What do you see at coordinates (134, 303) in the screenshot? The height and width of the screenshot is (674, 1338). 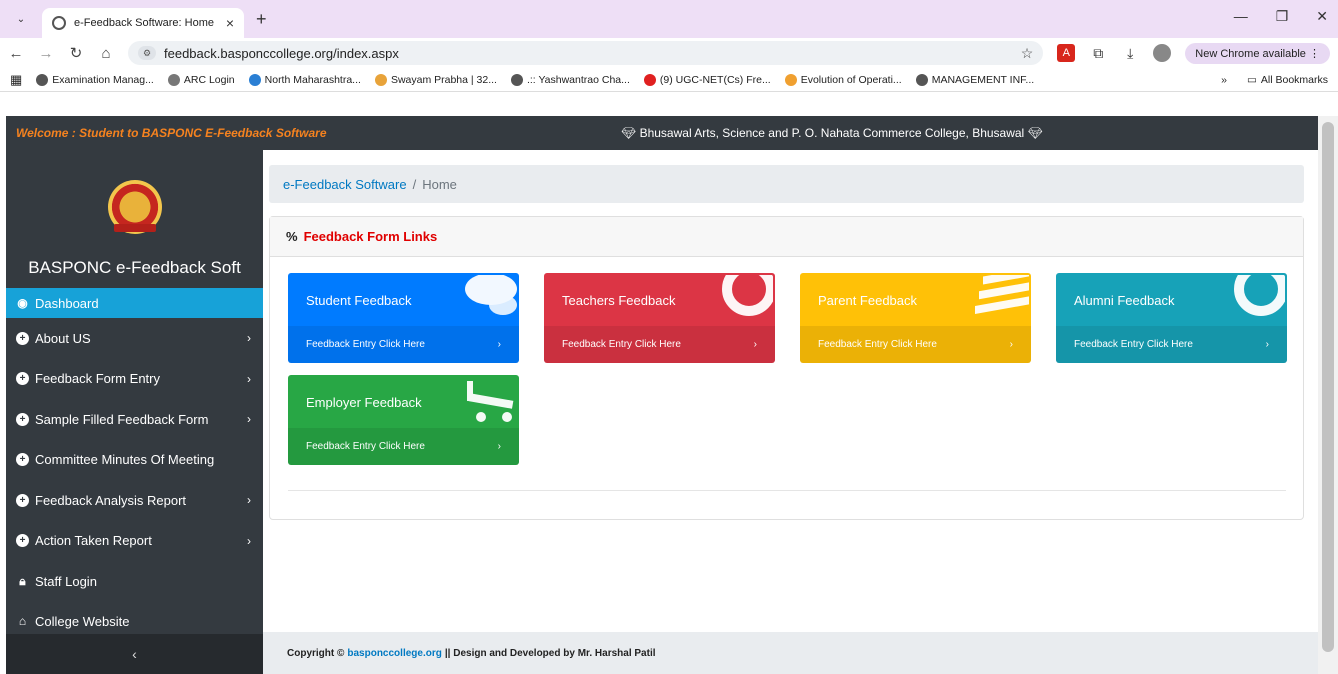 I see `sidebar-item-dashboard: ◉ Dashboard` at bounding box center [134, 303].